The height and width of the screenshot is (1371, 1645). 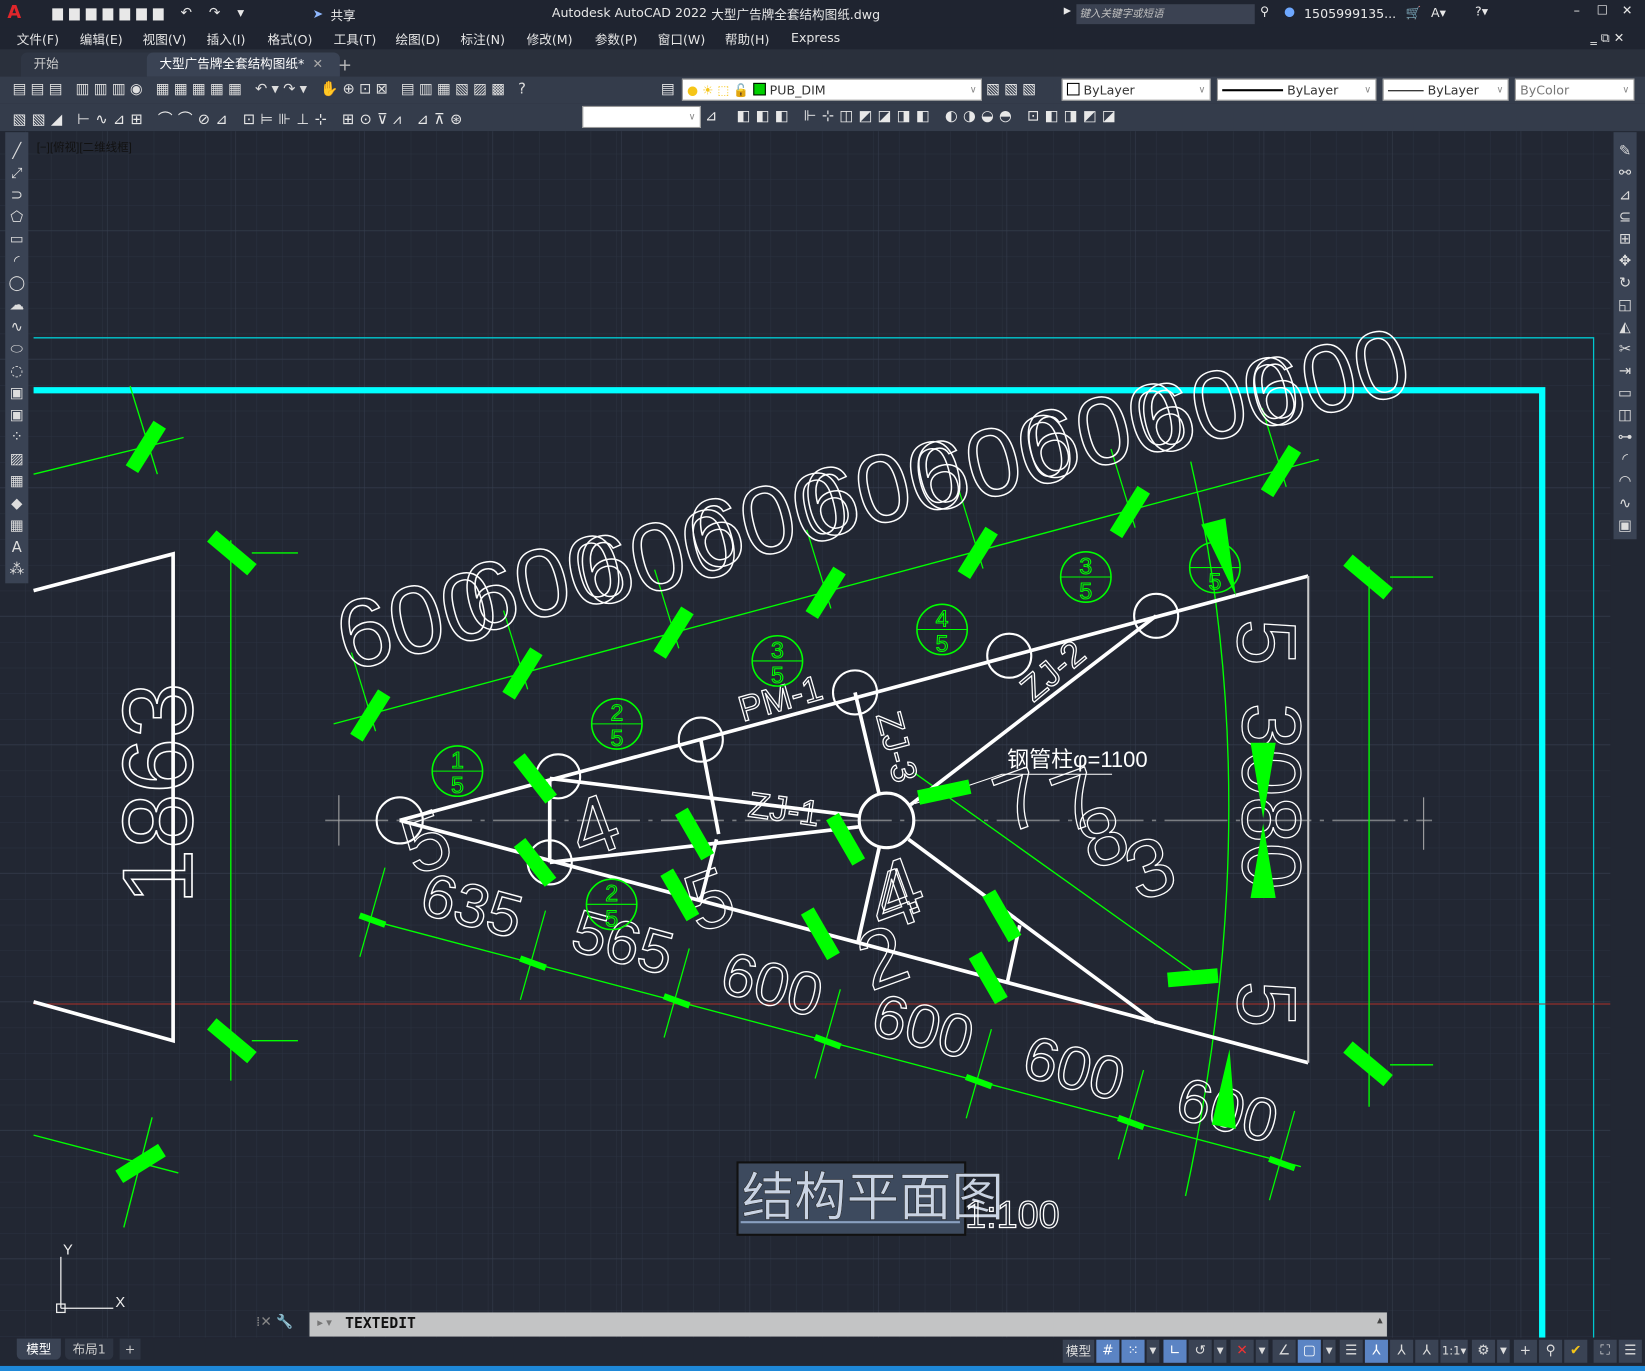 I want to click on ortho-toggle: ∟, so click(x=1175, y=1351).